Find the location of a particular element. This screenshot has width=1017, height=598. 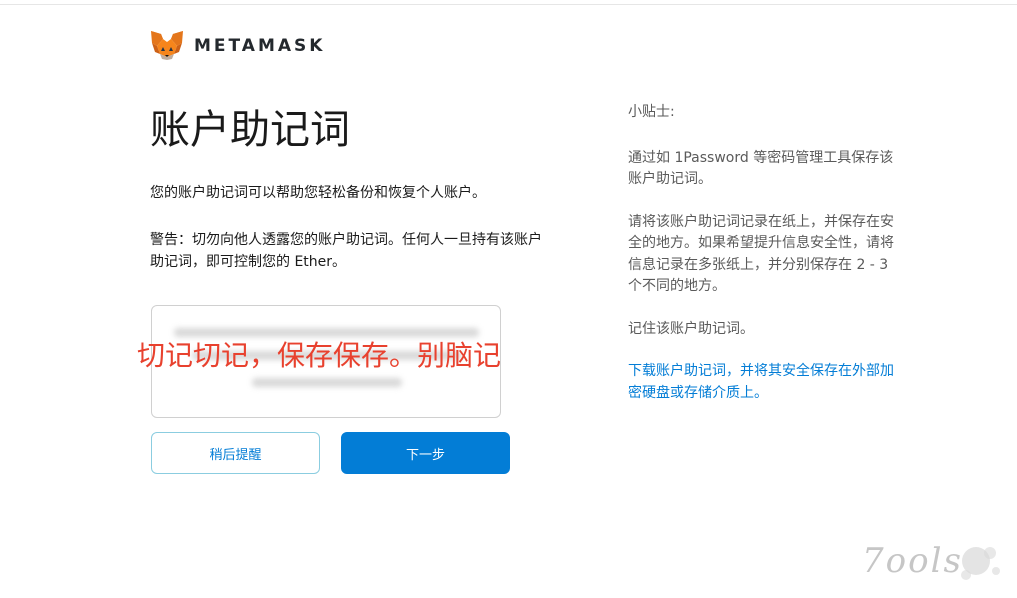

metamask-fox-icon is located at coordinates (167, 46).